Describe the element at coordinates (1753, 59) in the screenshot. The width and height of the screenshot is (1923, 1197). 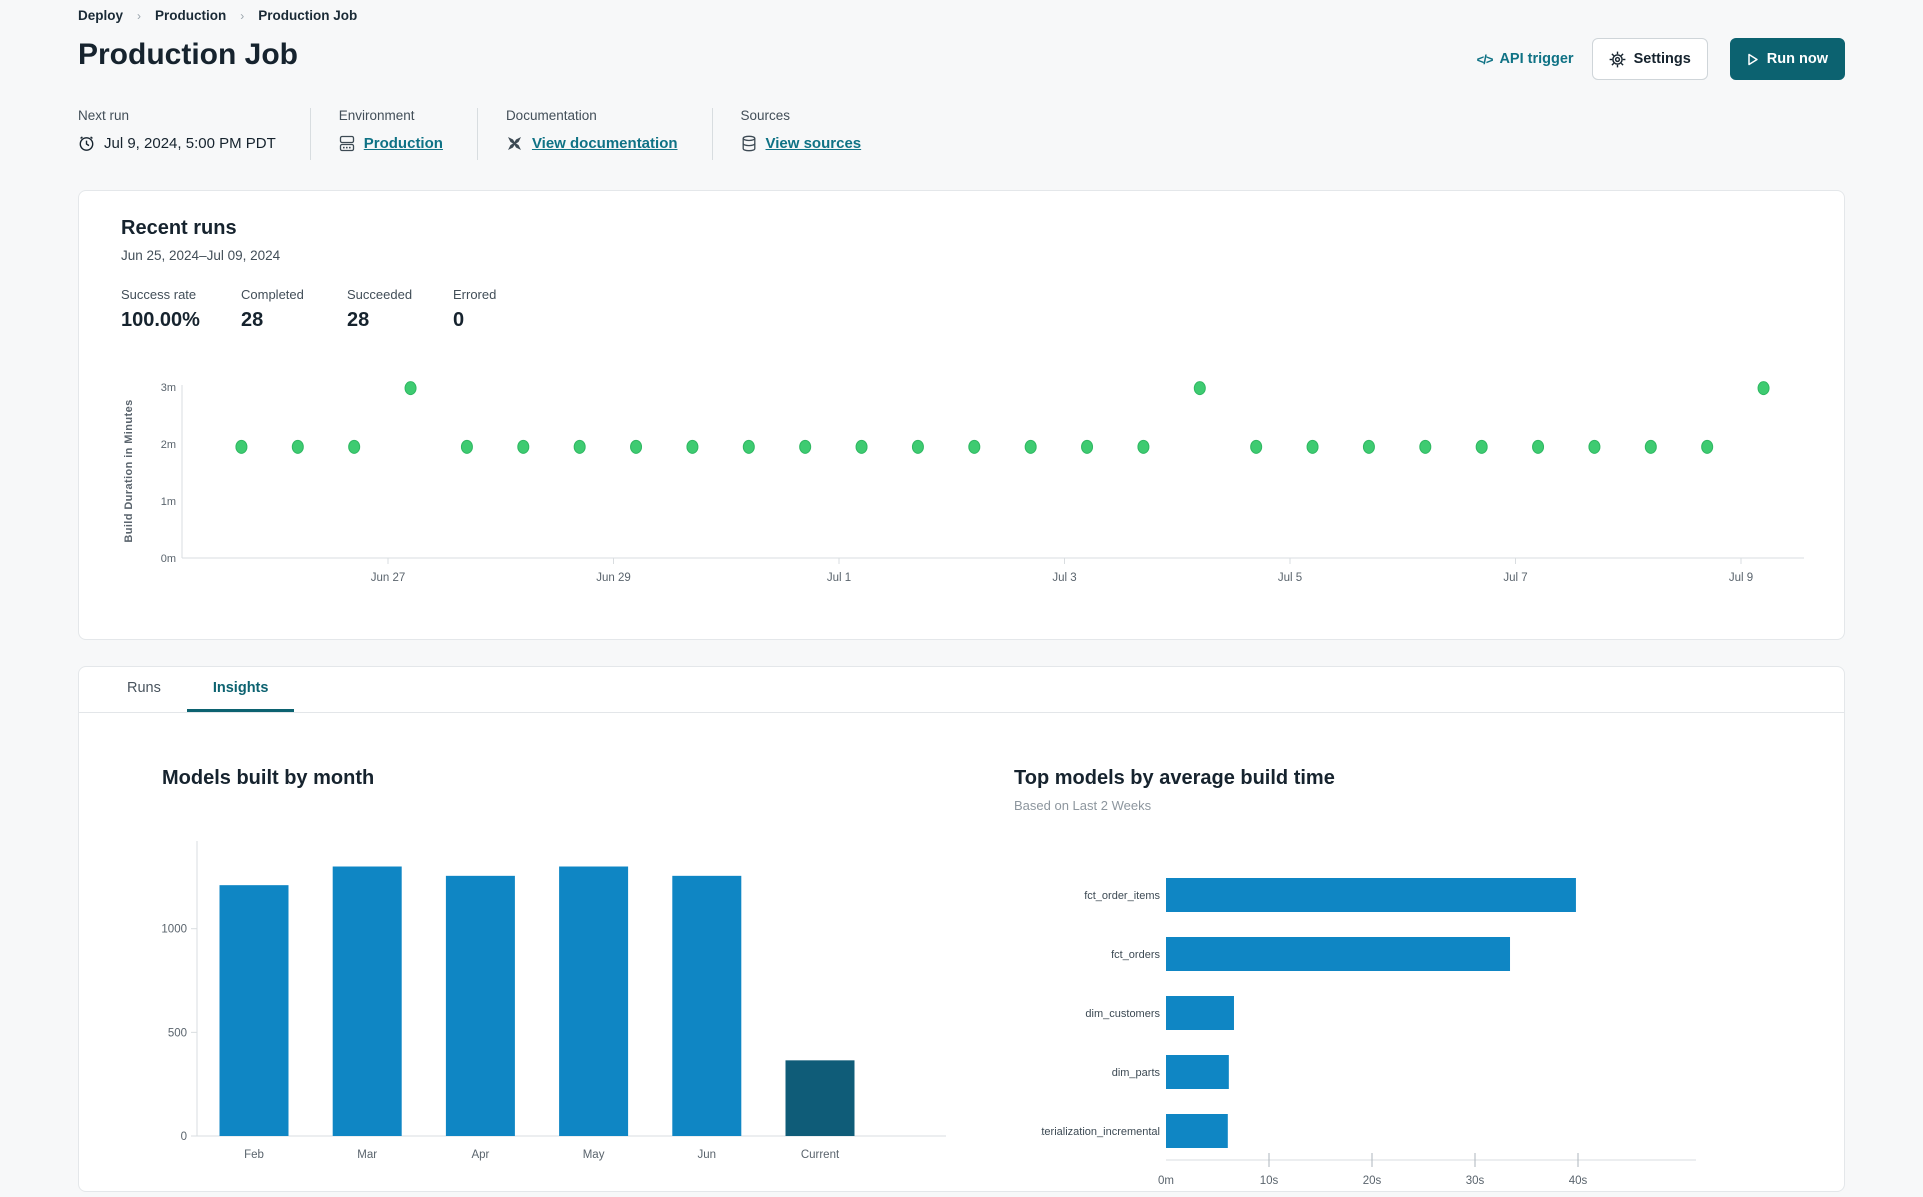
I see `play-icon` at that location.